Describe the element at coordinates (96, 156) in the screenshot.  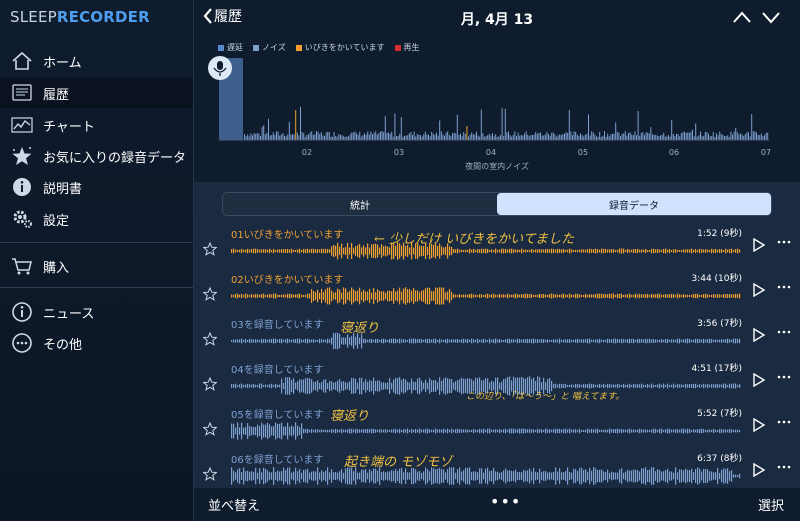
I see `sidebar-item-favorites: お気に入りの録音データ` at that location.